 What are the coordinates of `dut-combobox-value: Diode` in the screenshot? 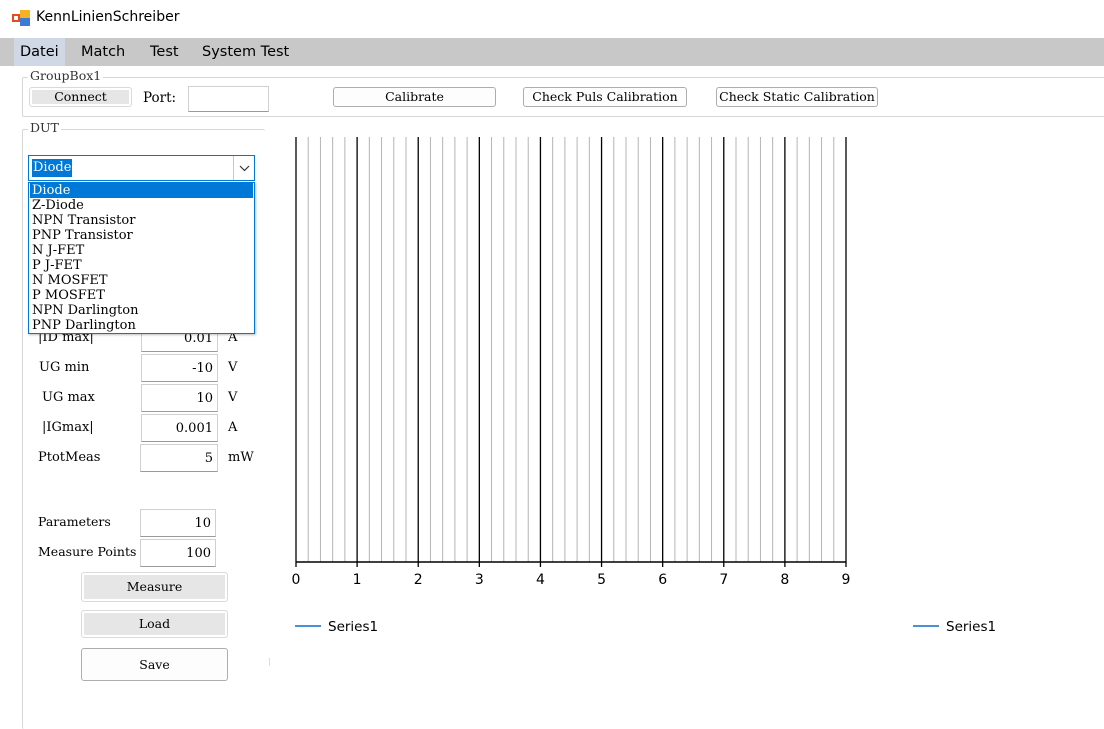 It's located at (52, 168).